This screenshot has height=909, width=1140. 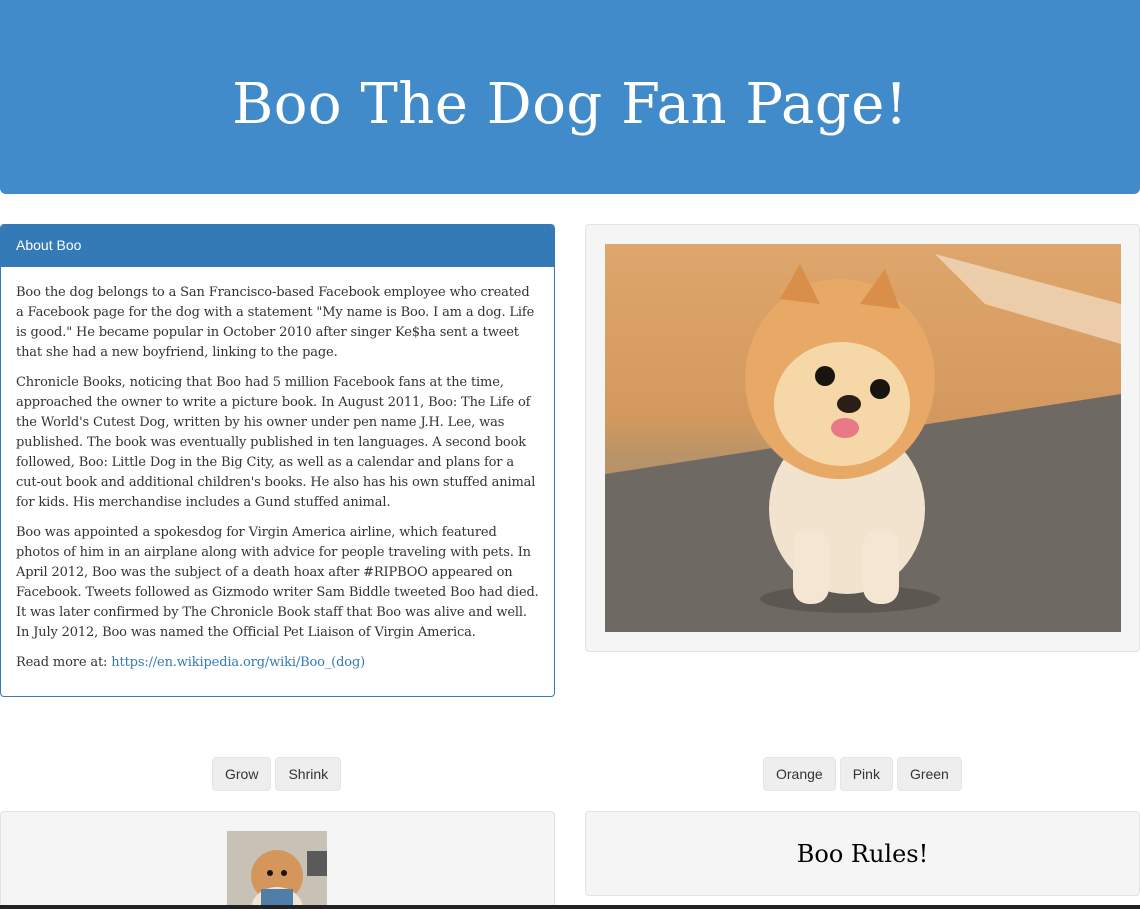 I want to click on size-button-group: Grow Shrink, so click(x=277, y=774).